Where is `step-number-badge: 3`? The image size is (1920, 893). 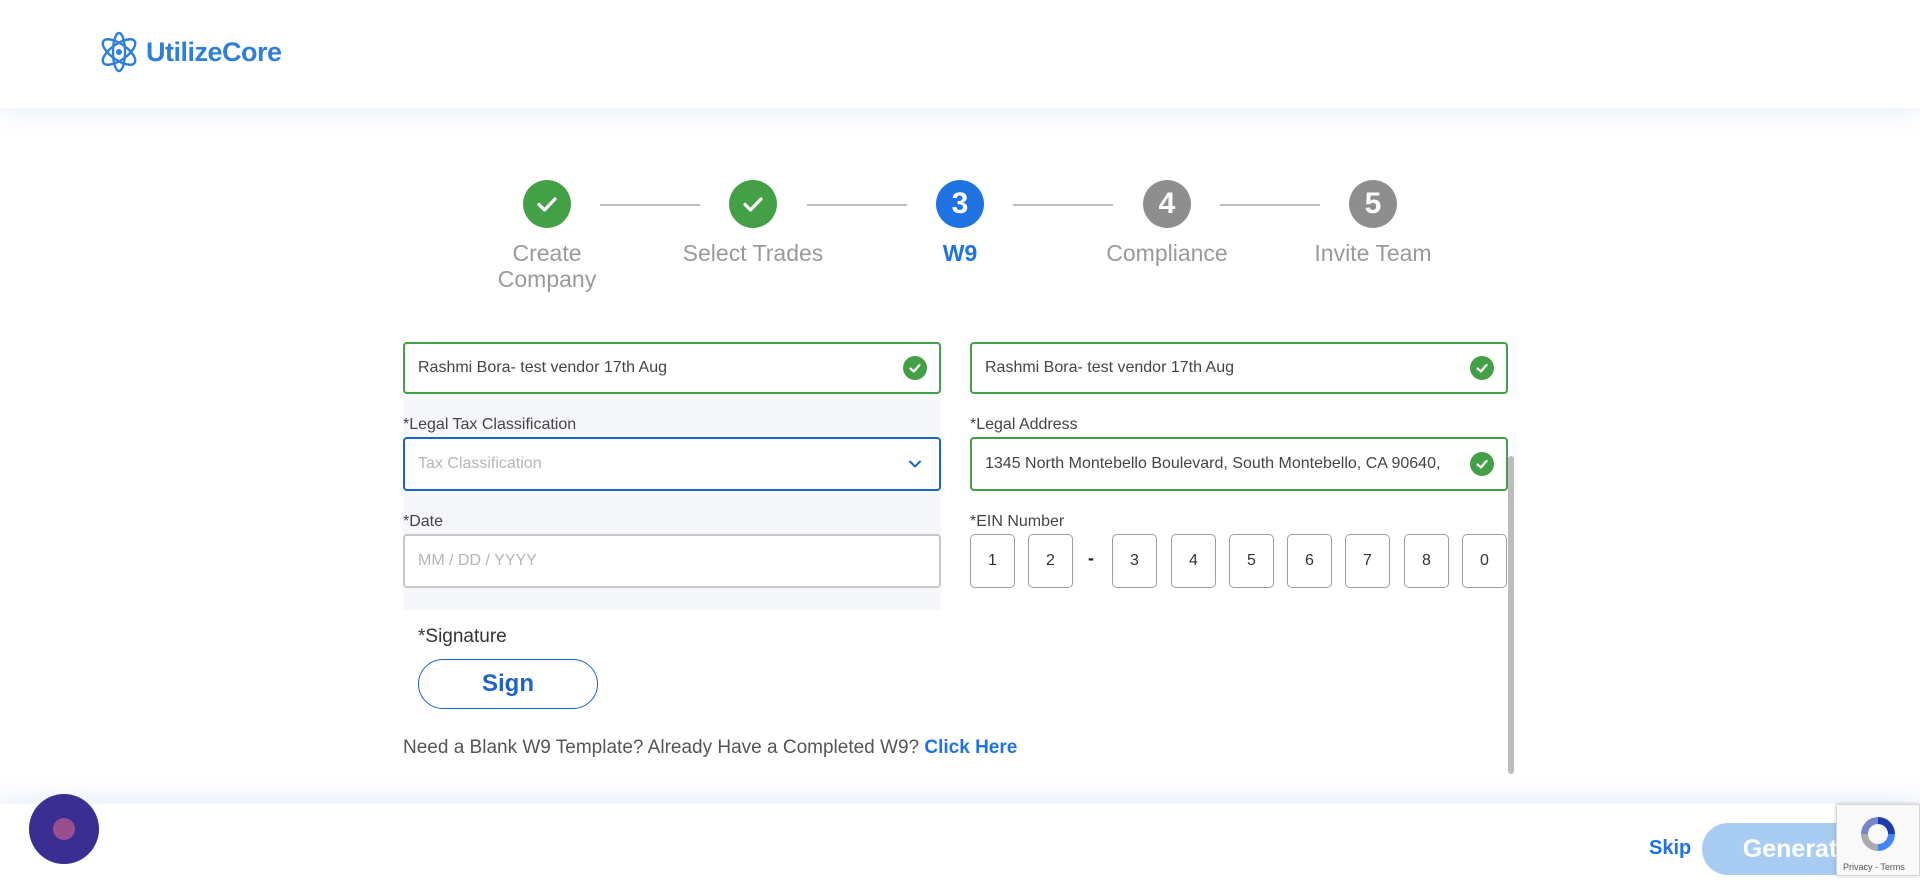
step-number-badge: 3 is located at coordinates (960, 204).